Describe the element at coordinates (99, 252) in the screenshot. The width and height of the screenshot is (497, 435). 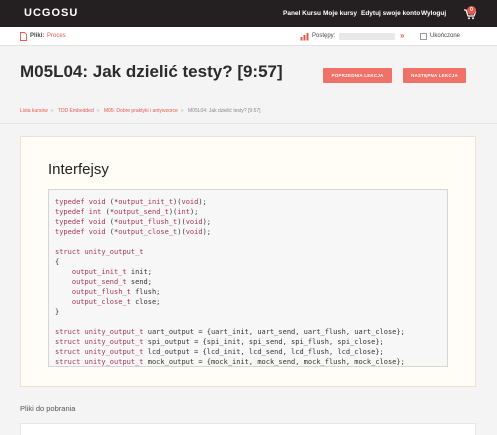
I see `code-line: struct unity_output_t` at that location.